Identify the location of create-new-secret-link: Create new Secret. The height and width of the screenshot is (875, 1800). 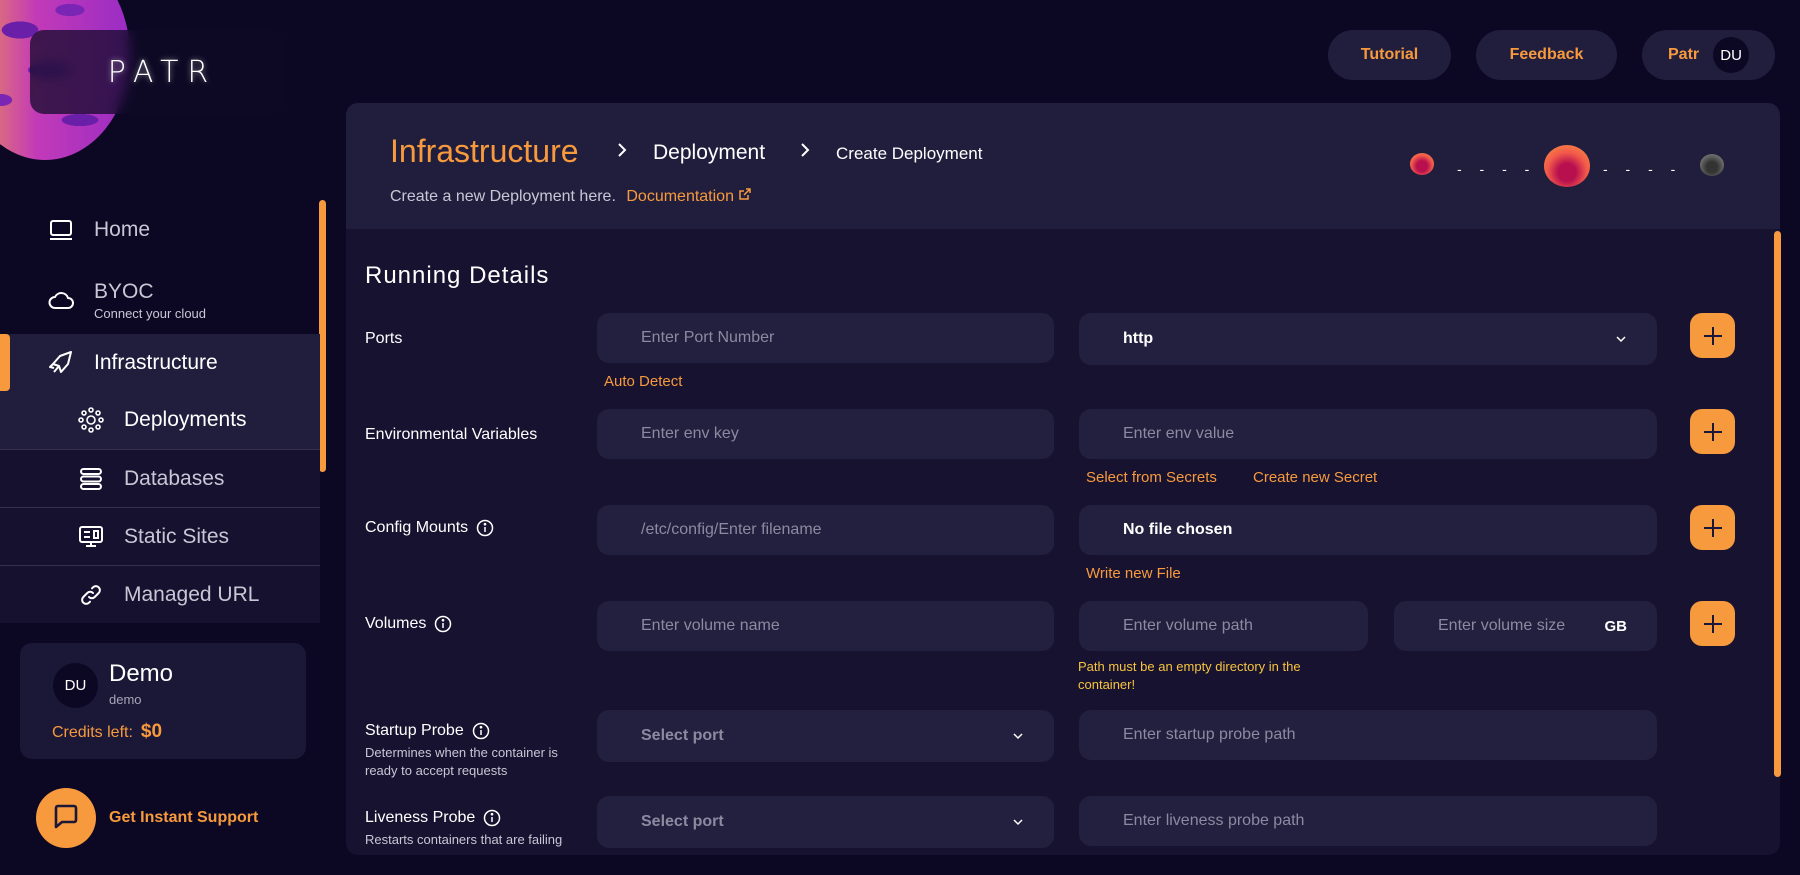
(1315, 477).